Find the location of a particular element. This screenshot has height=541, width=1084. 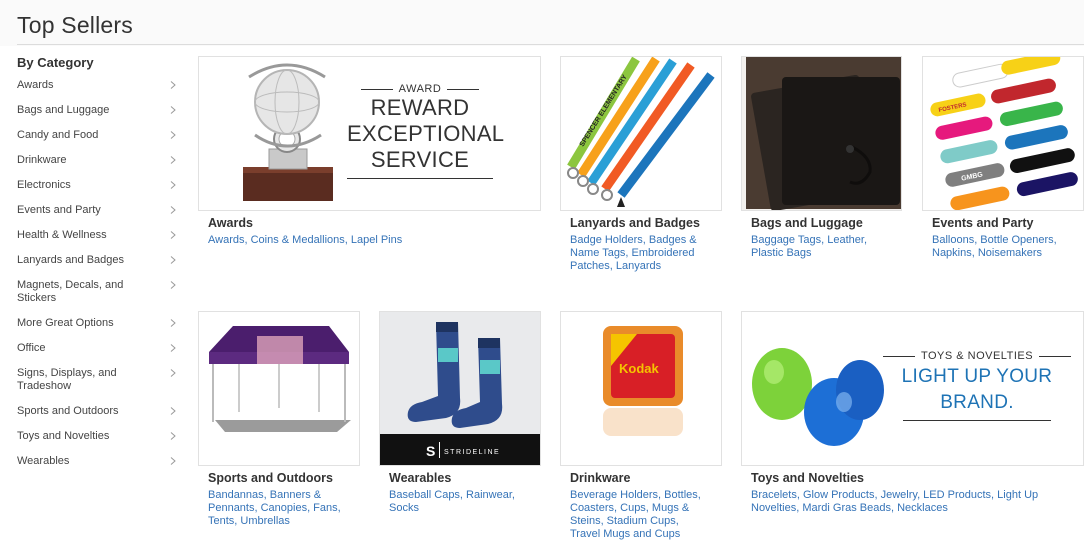

sidebar-item-label: Toys and Novelties is located at coordinates (63, 436).